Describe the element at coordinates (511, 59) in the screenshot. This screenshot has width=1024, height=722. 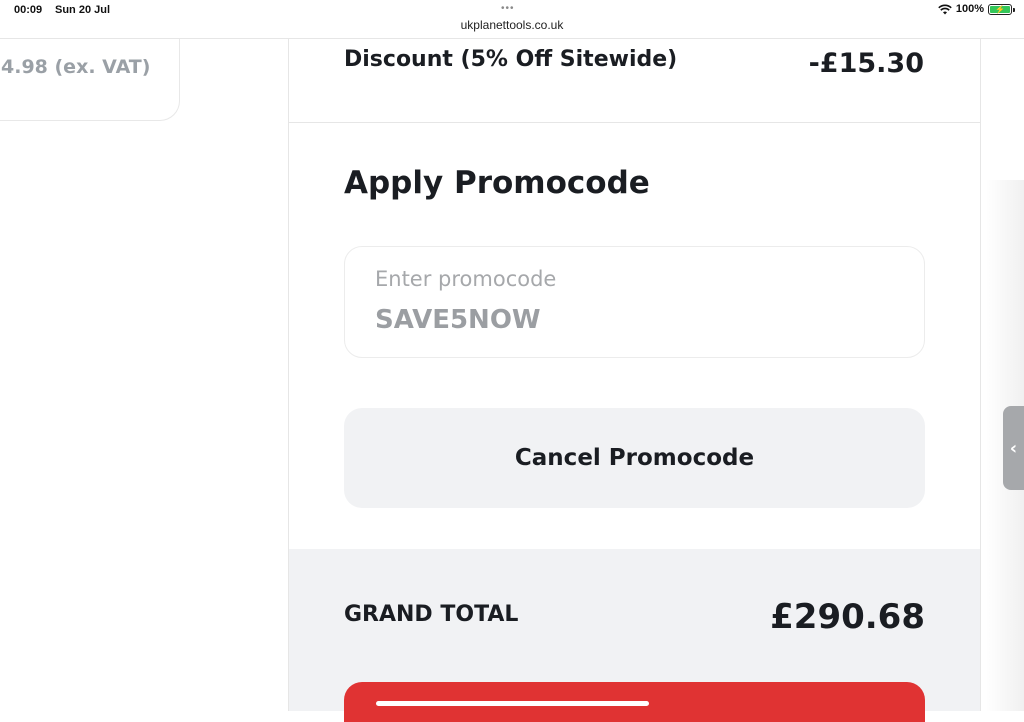
I see `discount-label: Discount (5% Off Sitewide)` at that location.